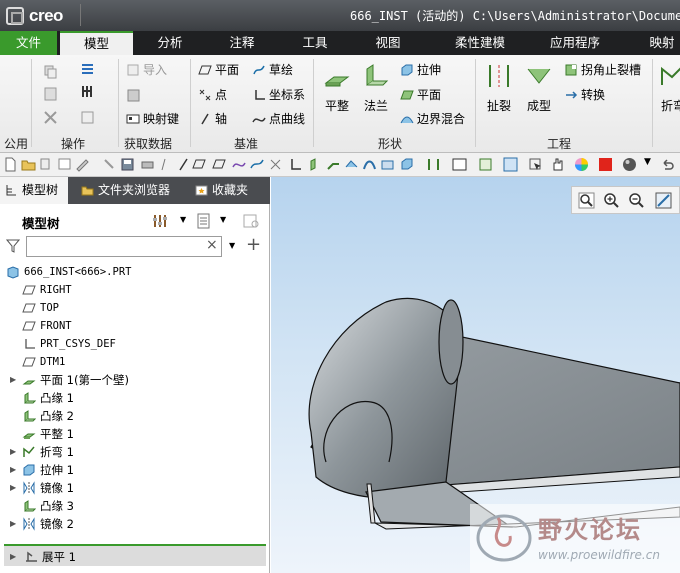  What do you see at coordinates (611, 200) in the screenshot?
I see `zoom-in-icon` at bounding box center [611, 200].